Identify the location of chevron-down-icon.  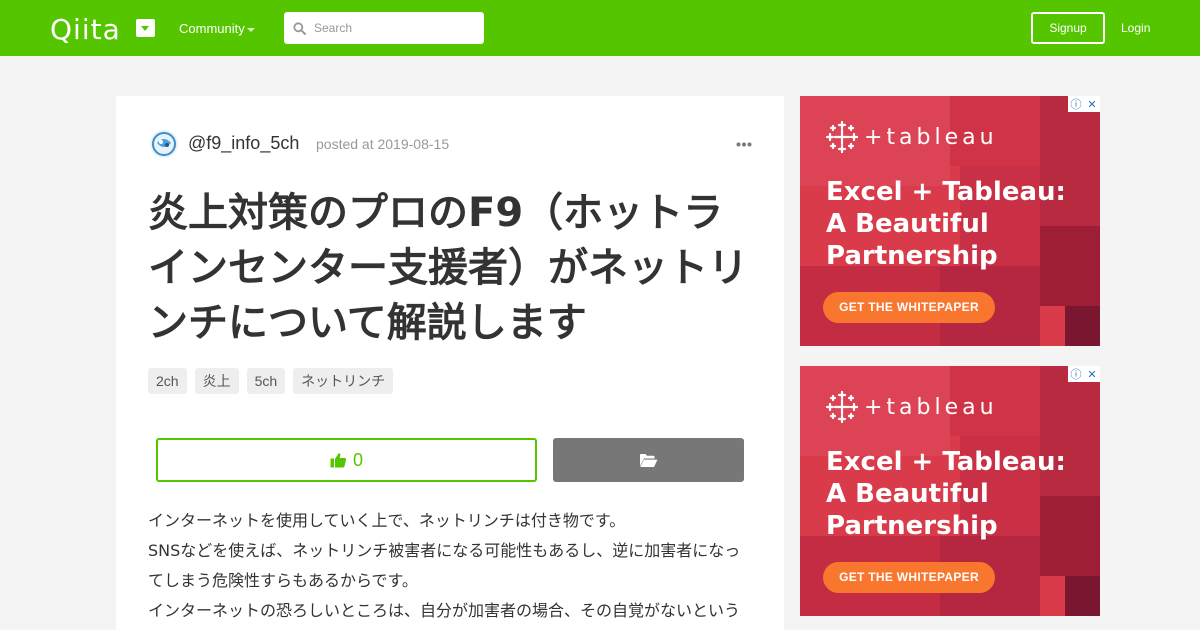
(251, 30).